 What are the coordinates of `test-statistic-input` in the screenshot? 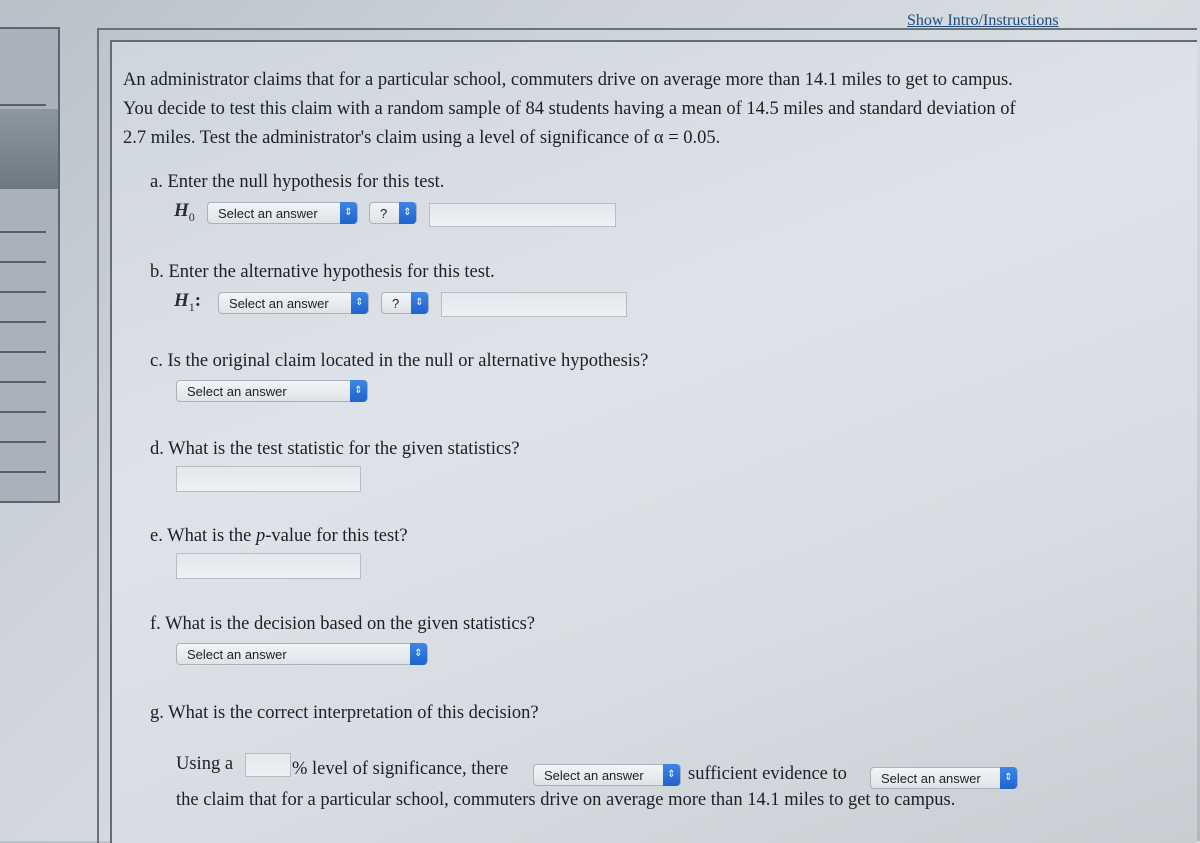 It's located at (268, 479).